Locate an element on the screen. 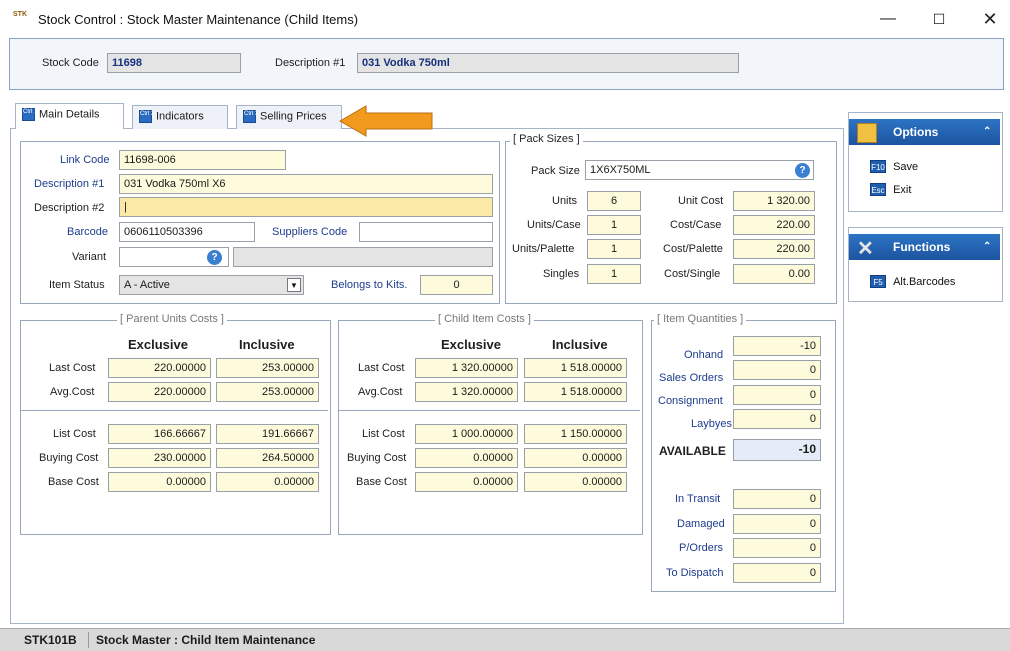 The height and width of the screenshot is (651, 1010). desc2-field: | is located at coordinates (306, 207).